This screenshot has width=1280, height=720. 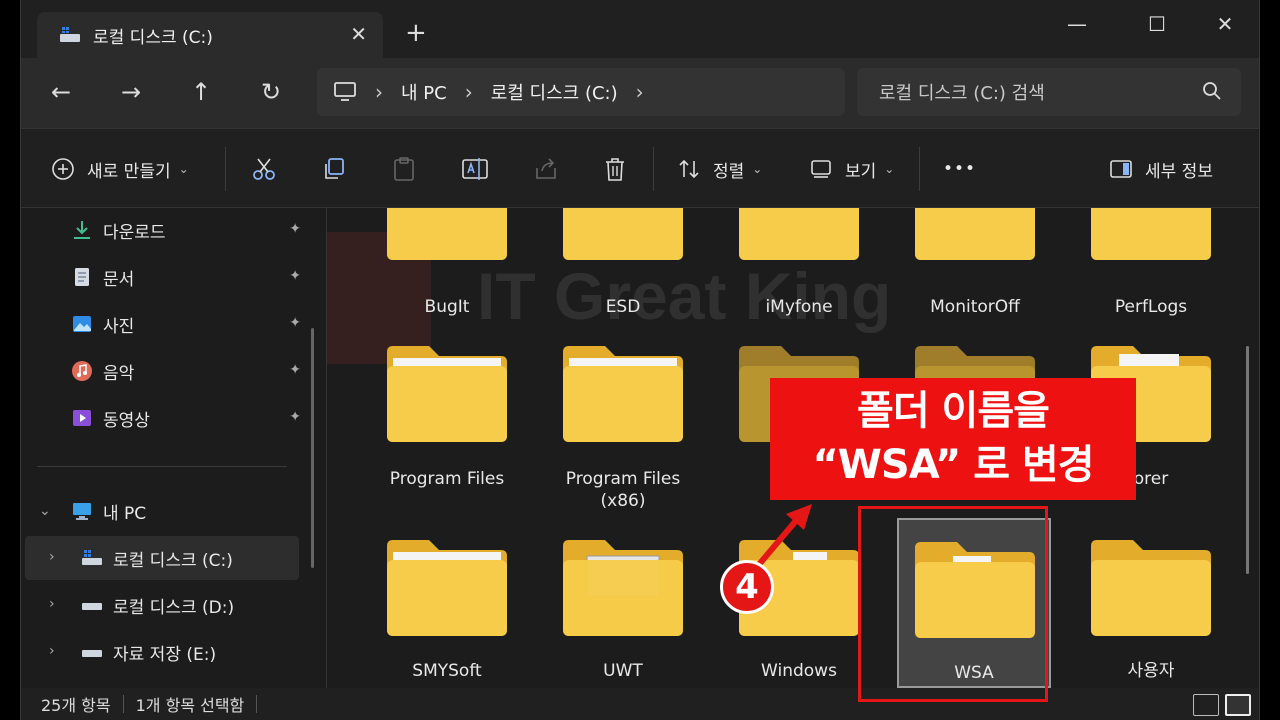 What do you see at coordinates (134, 232) in the screenshot?
I see `sidebar-item-label: 다운로드` at bounding box center [134, 232].